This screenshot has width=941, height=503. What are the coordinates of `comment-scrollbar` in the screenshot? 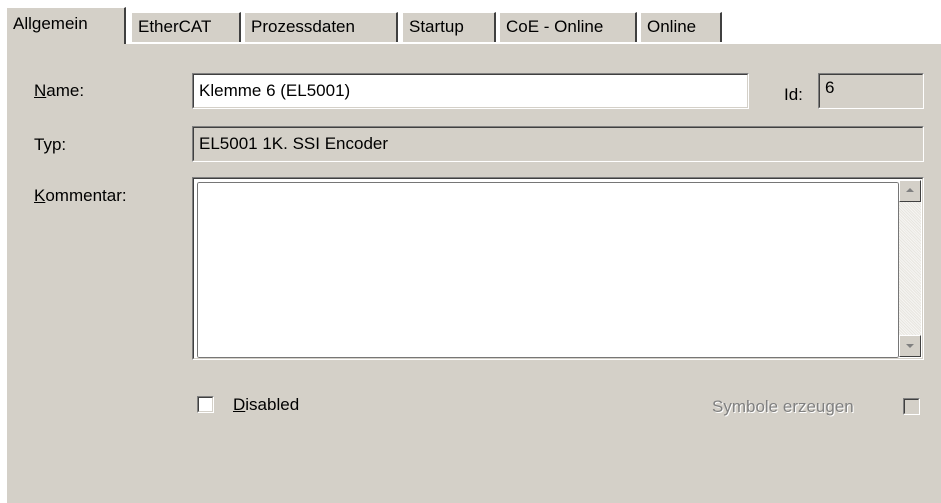 It's located at (910, 268).